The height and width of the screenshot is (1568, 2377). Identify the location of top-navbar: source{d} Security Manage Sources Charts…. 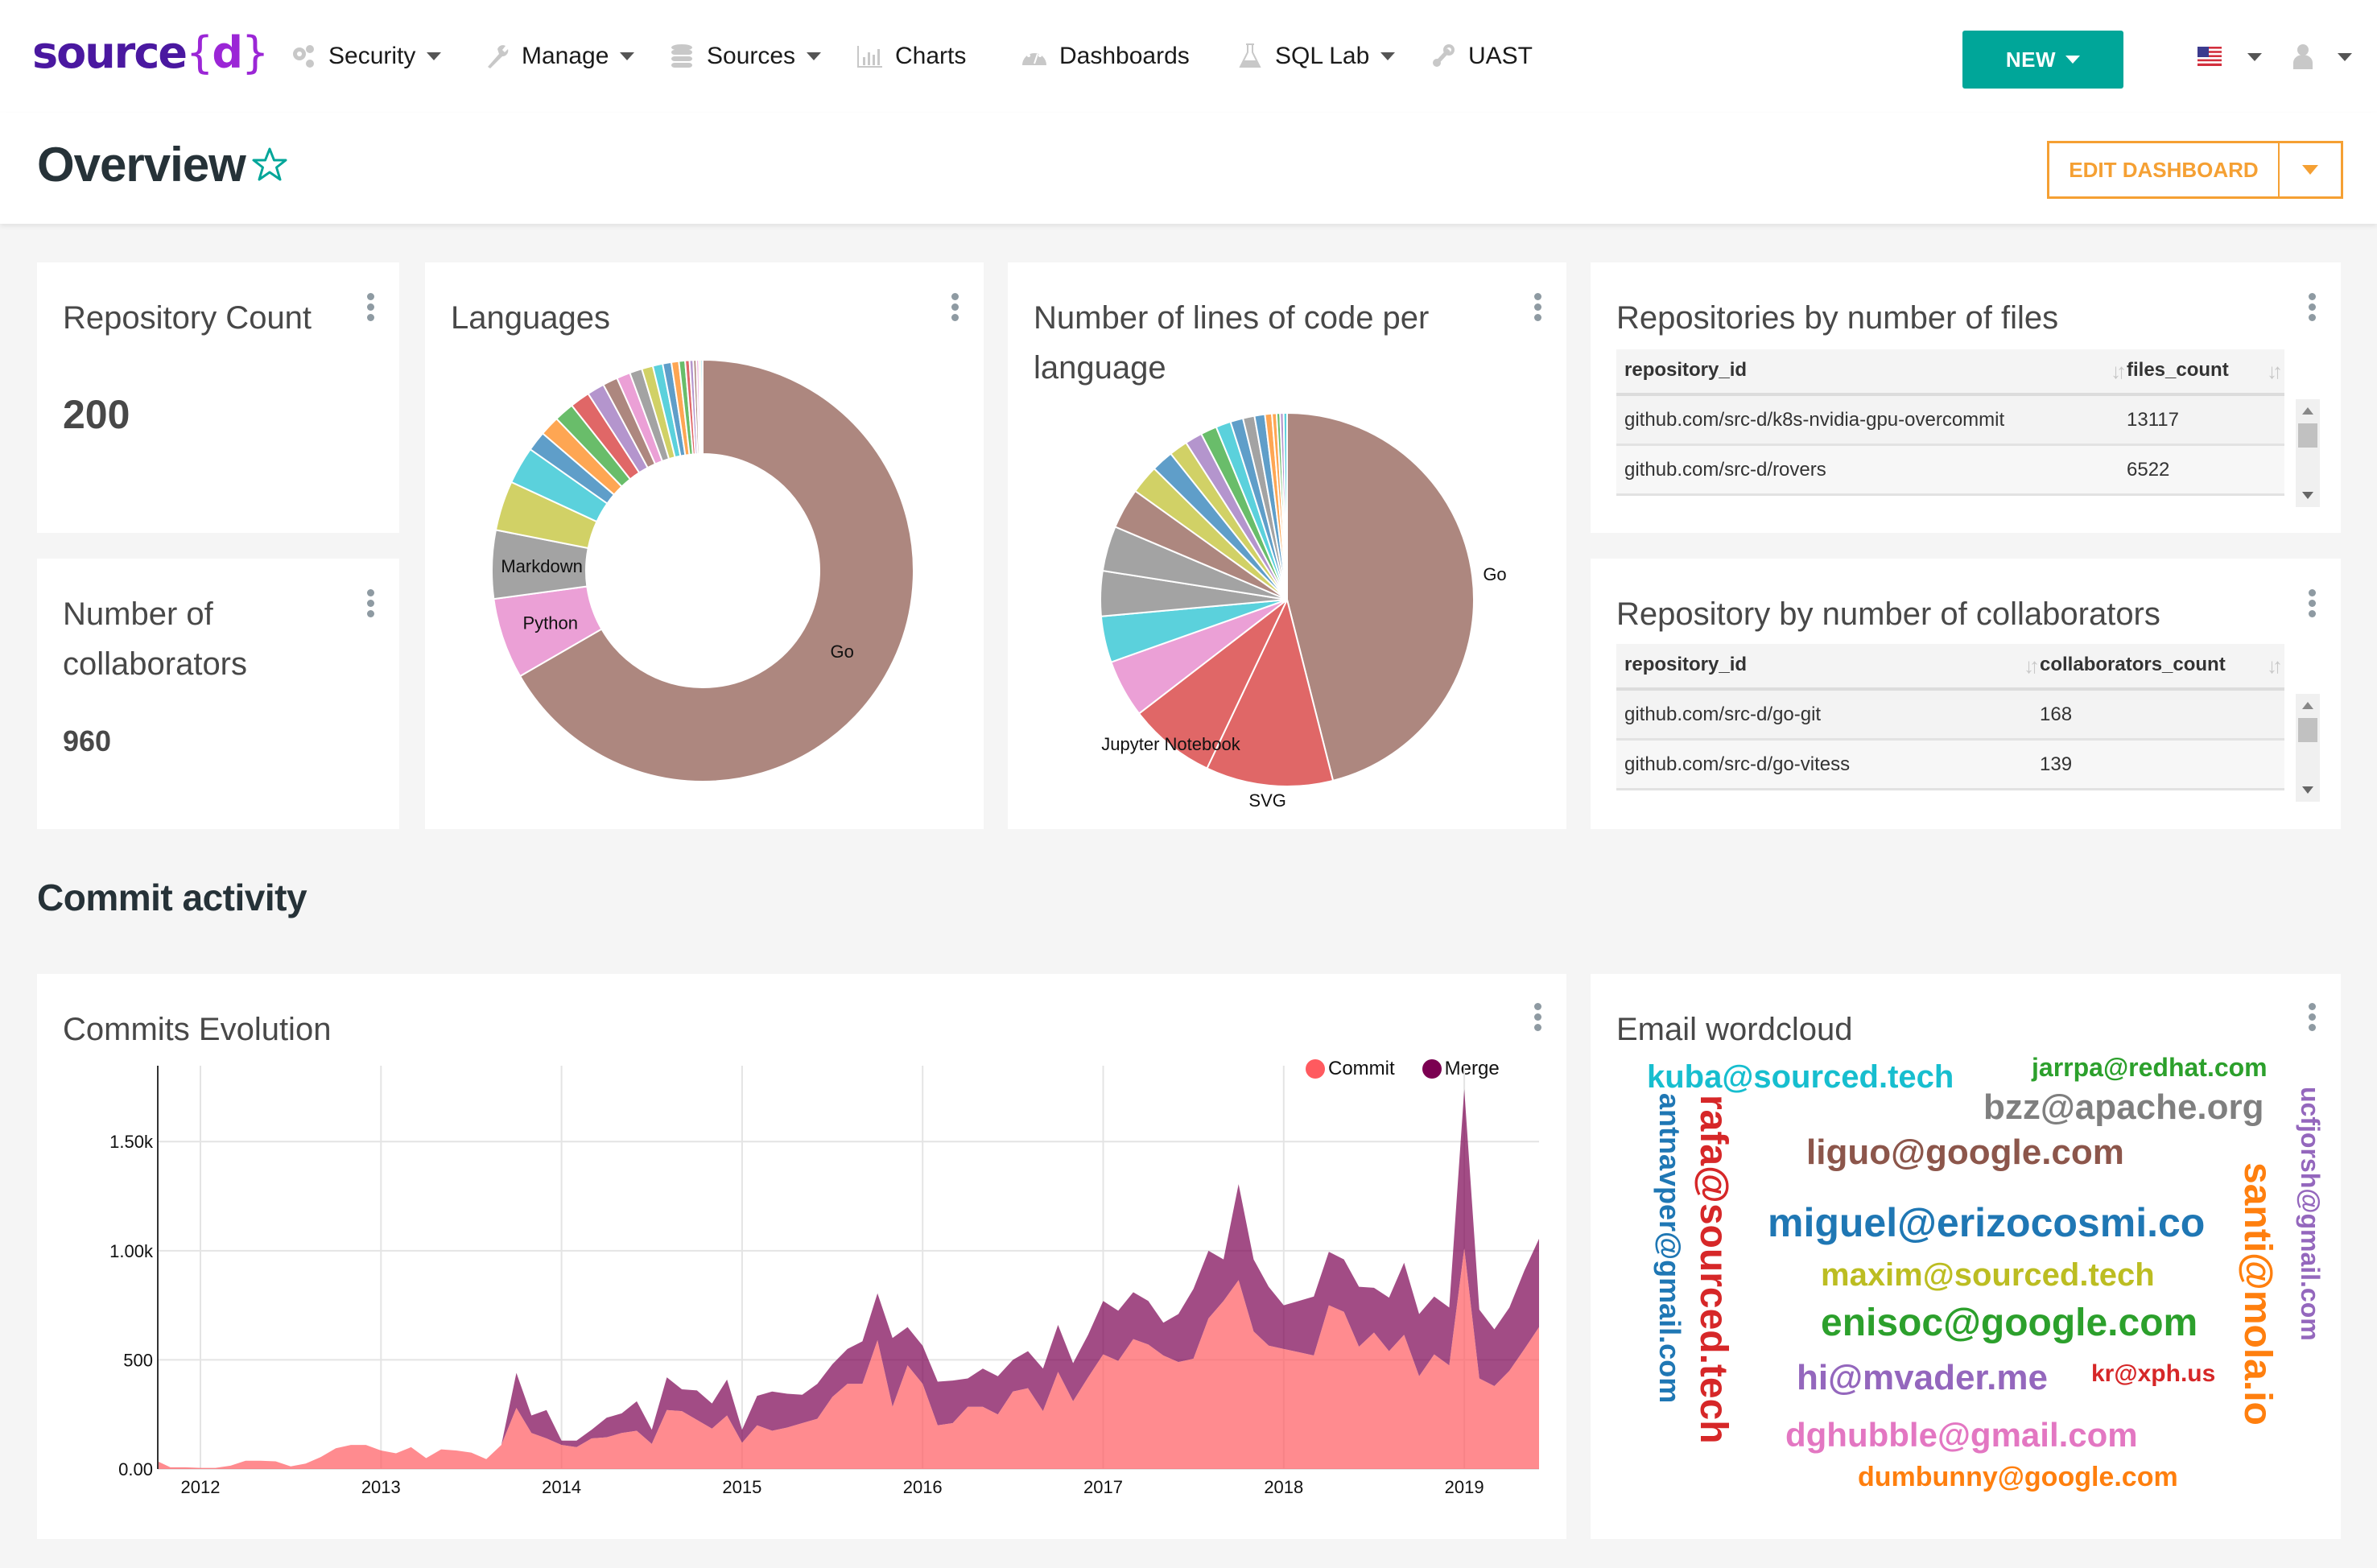
(1188, 56).